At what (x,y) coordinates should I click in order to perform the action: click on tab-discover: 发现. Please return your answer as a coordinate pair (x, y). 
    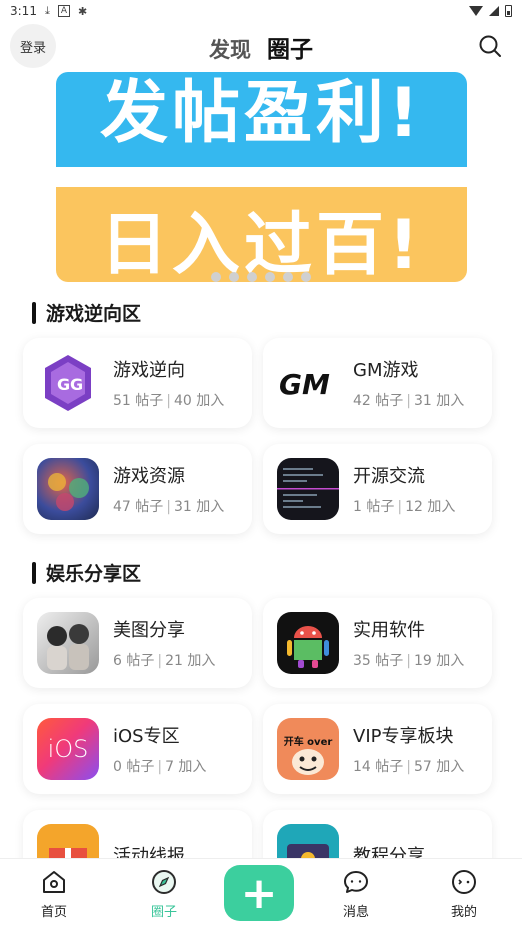
    Looking at the image, I should click on (230, 49).